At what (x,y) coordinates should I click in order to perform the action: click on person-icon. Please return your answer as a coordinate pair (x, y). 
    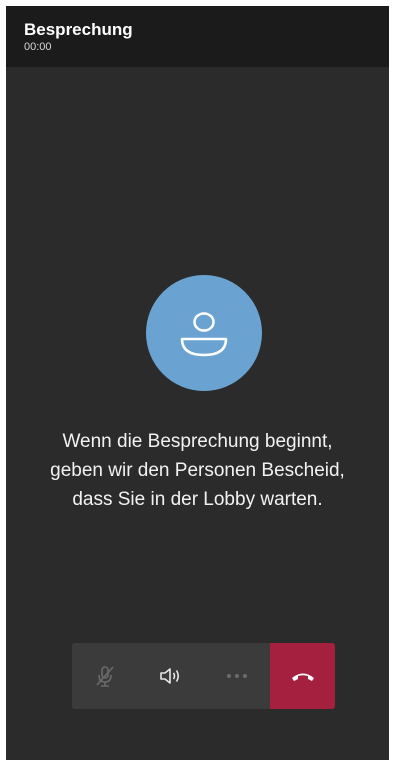
    Looking at the image, I should click on (204, 334).